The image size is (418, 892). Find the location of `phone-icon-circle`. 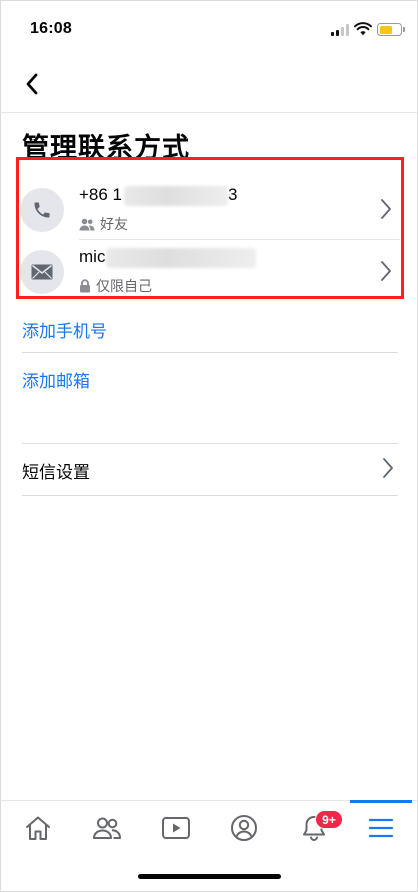

phone-icon-circle is located at coordinates (42, 210).